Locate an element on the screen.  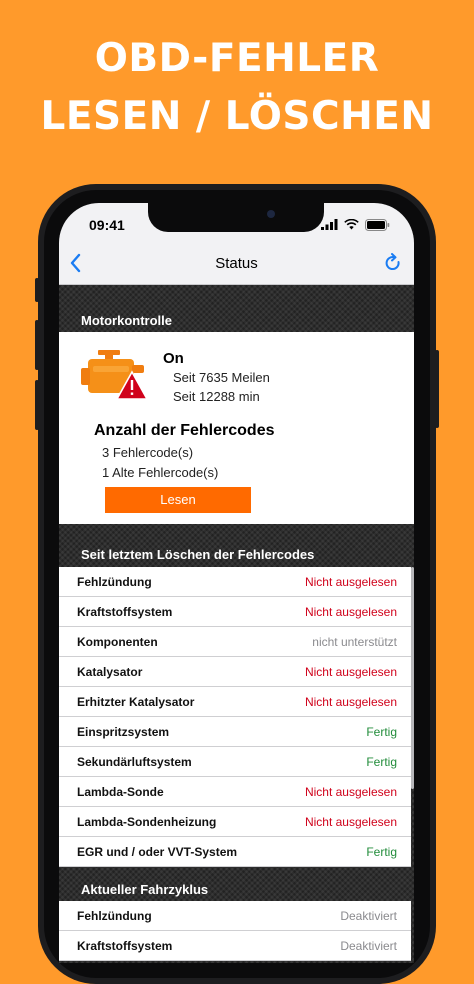
system-icons is located at coordinates (355, 224).